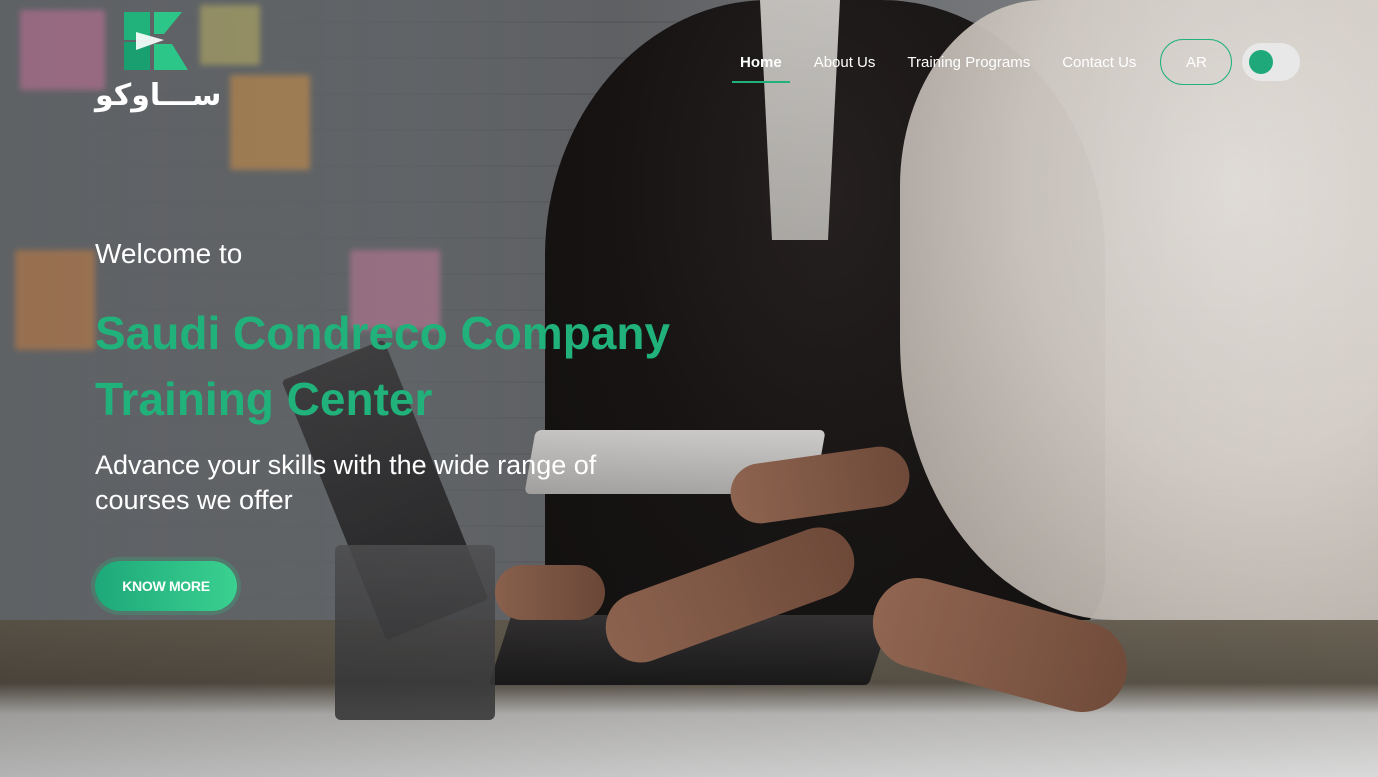  I want to click on nav-item-about-us: About Us, so click(845, 62).